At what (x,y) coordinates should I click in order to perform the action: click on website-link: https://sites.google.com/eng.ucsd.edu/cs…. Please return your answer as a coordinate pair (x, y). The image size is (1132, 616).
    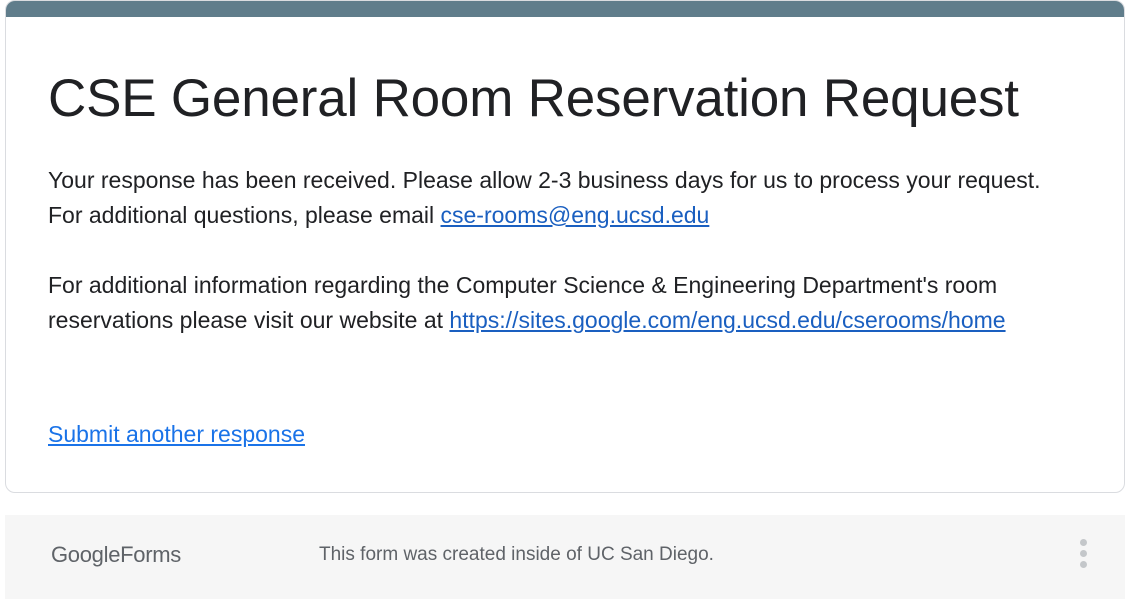
    Looking at the image, I should click on (727, 320).